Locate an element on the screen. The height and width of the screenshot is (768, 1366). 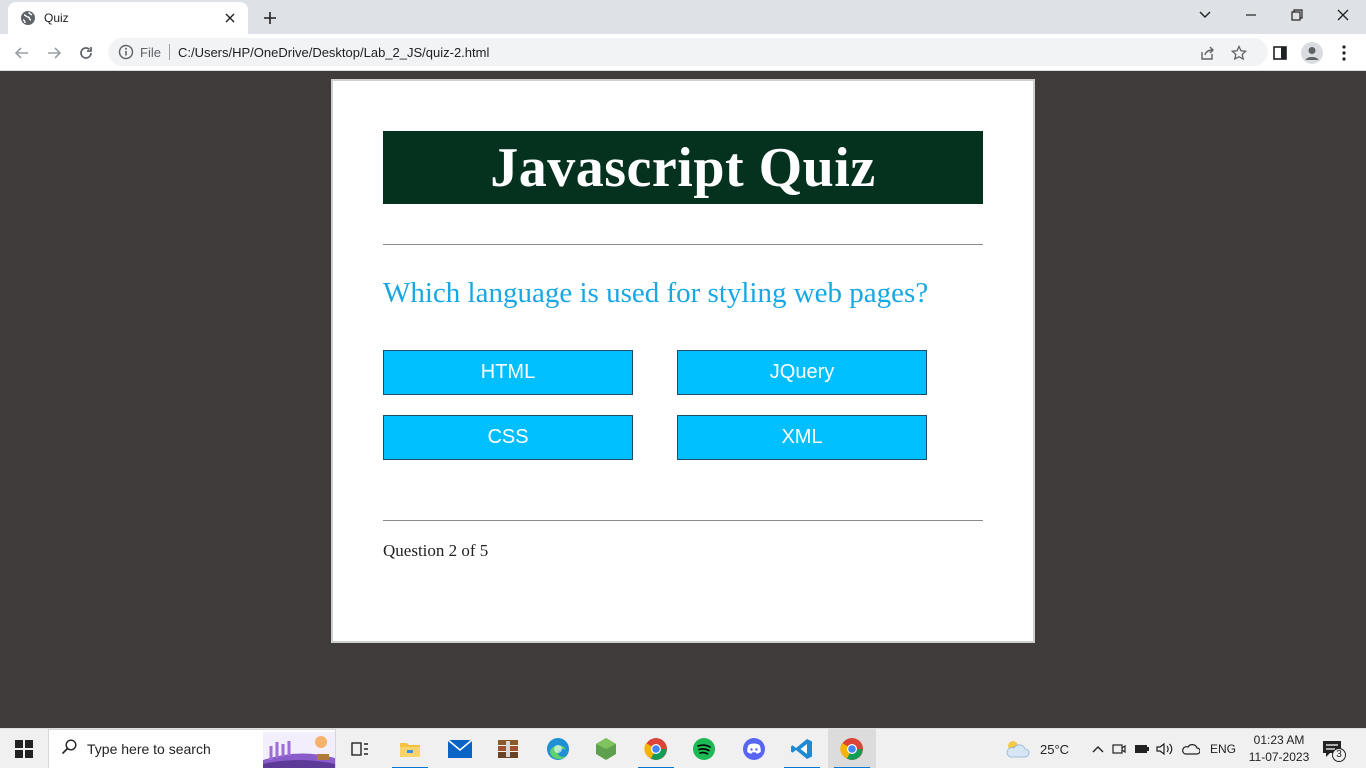
windows-logo-icon is located at coordinates (24, 749).